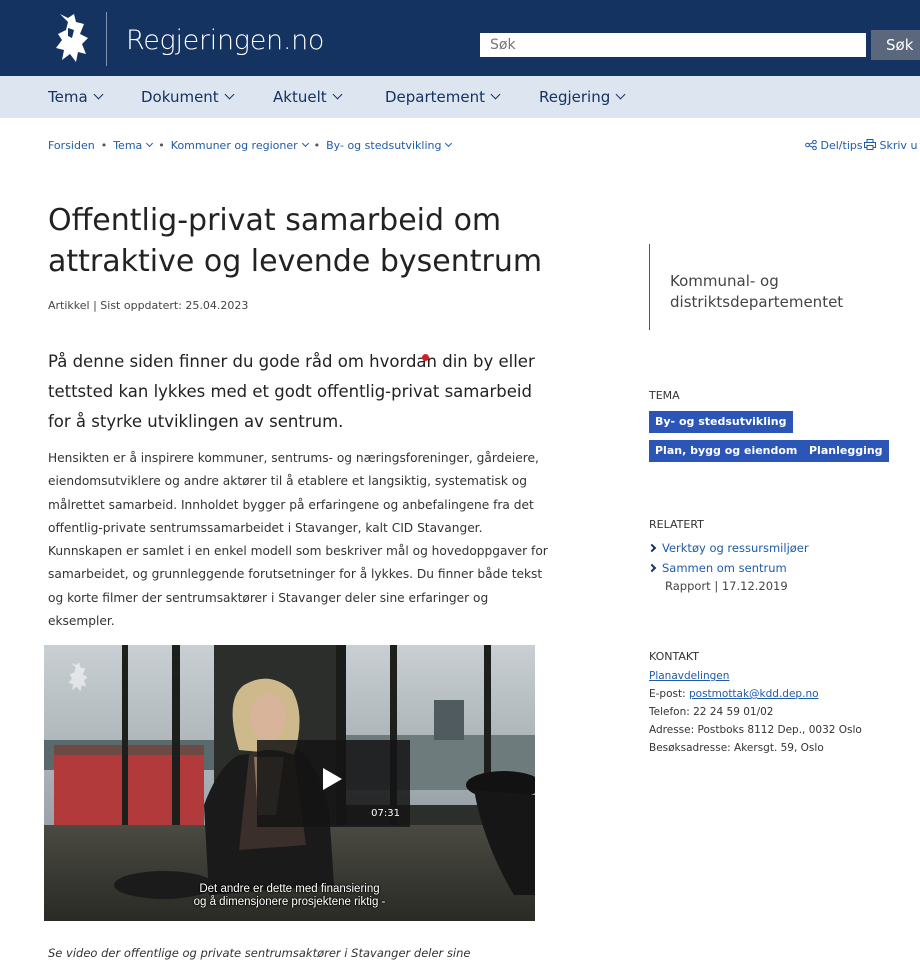 The width and height of the screenshot is (920, 967). I want to click on breadcrumb-item-kommuner: Kommuner og regioner, so click(240, 145).